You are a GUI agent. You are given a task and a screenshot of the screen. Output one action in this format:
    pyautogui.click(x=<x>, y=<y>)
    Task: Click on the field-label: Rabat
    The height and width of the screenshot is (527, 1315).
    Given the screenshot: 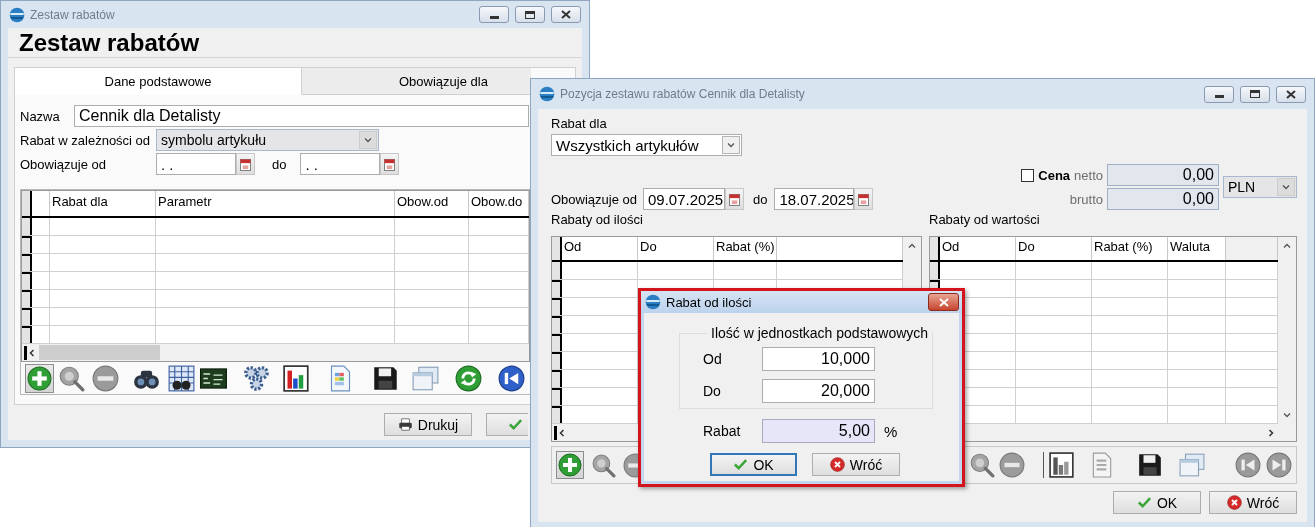 What is the action you would take?
    pyautogui.click(x=722, y=431)
    